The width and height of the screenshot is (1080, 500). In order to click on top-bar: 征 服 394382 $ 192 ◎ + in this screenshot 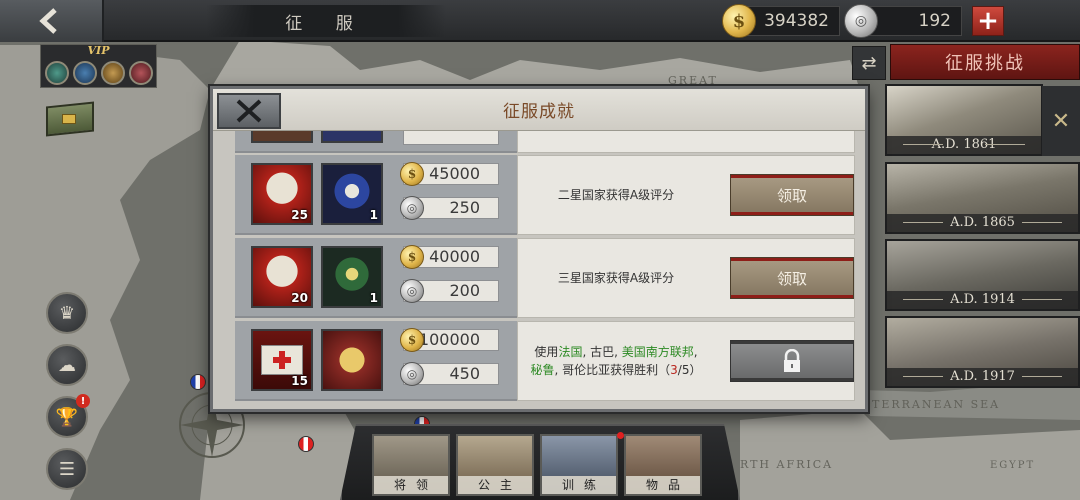, I will do `click(540, 21)`.